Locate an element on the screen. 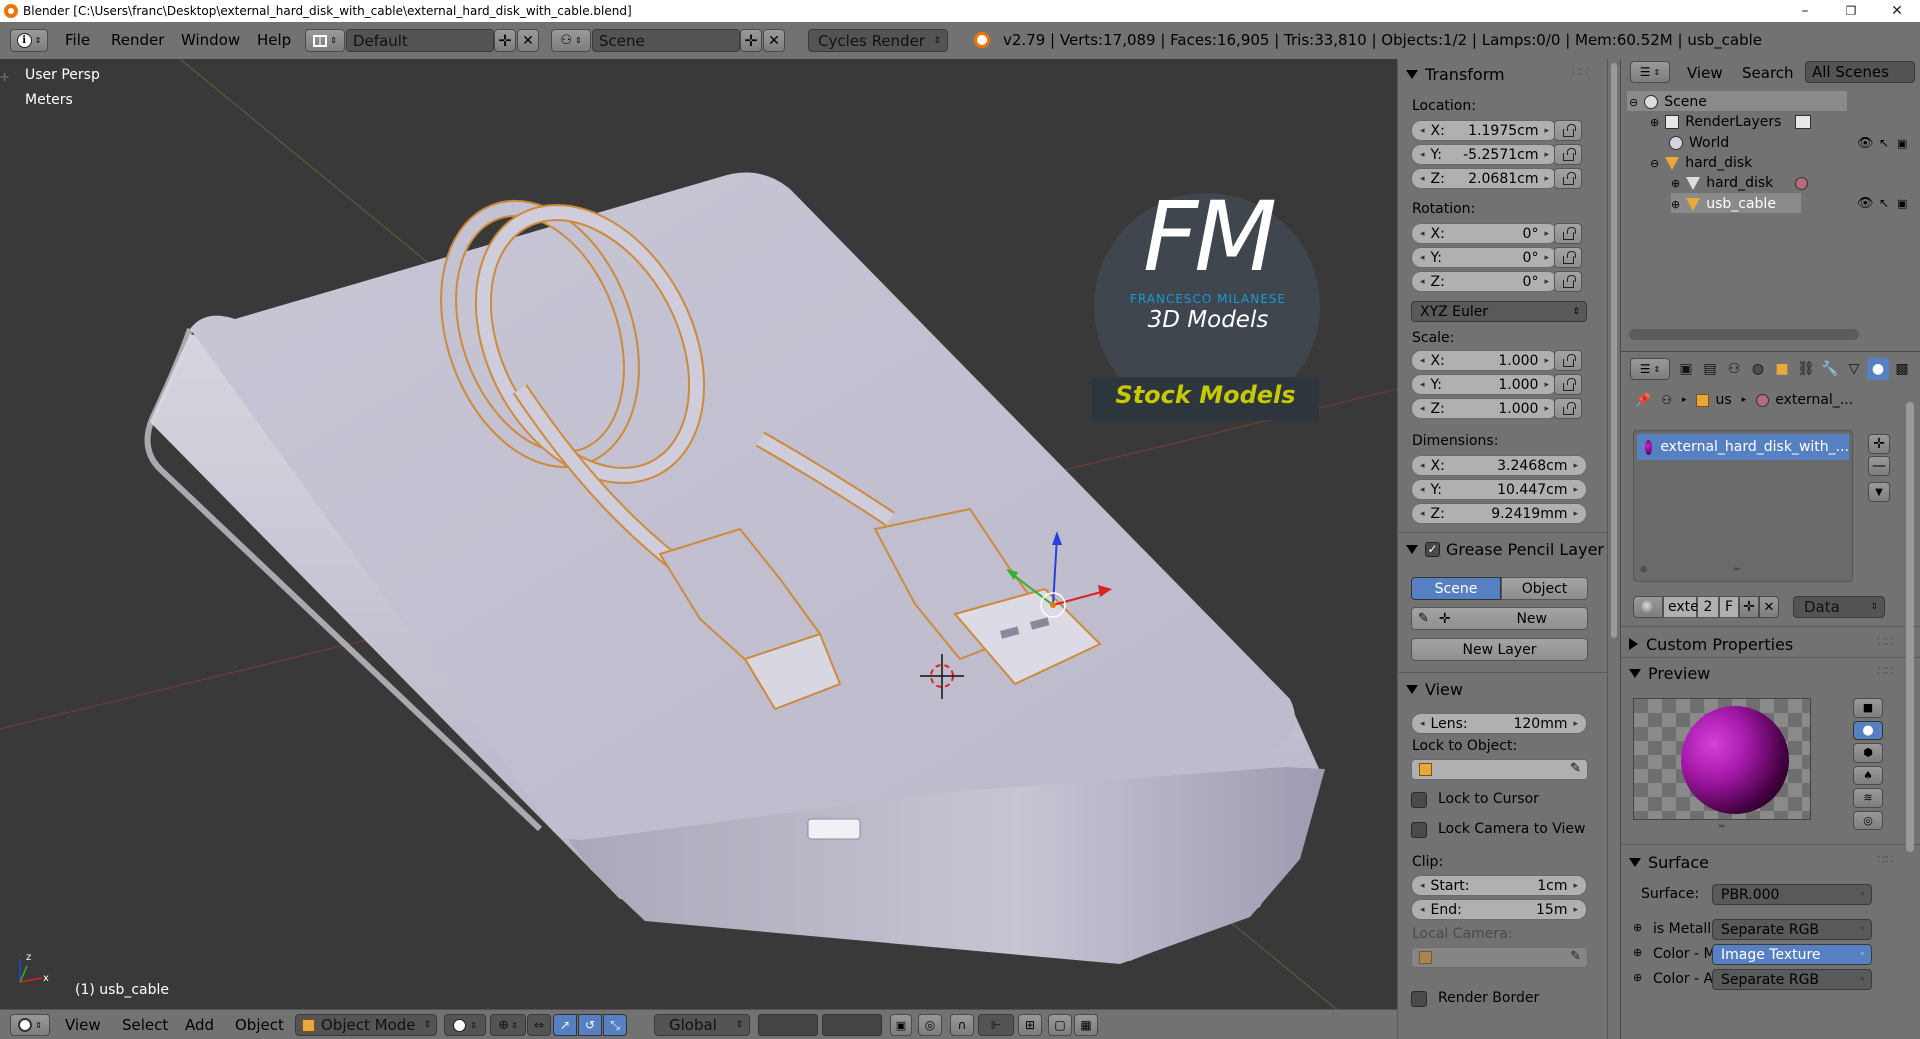  preview-world-icon: ◎ is located at coordinates (1868, 820).